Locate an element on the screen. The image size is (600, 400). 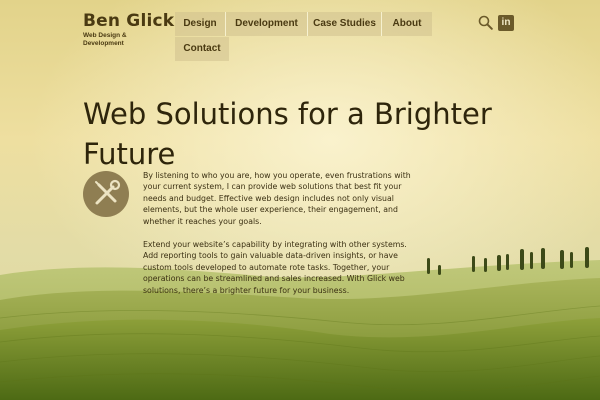
nav-item-design: Design is located at coordinates (200, 24).